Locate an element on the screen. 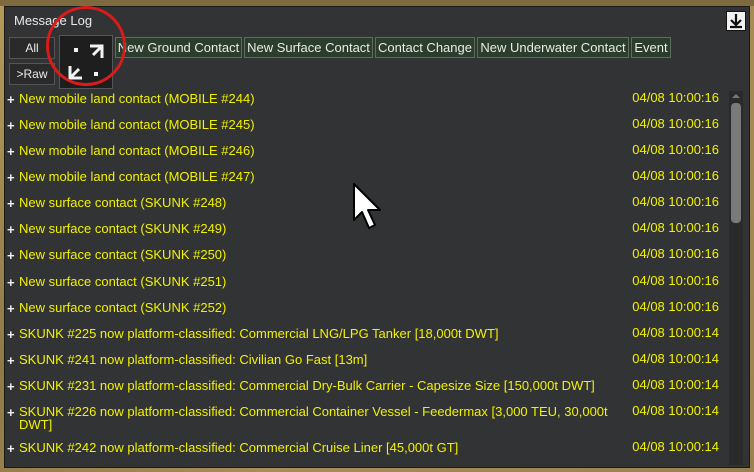 This screenshot has width=754, height=472. message-text: New surface contact (SKUNK #249) is located at coordinates (123, 228).